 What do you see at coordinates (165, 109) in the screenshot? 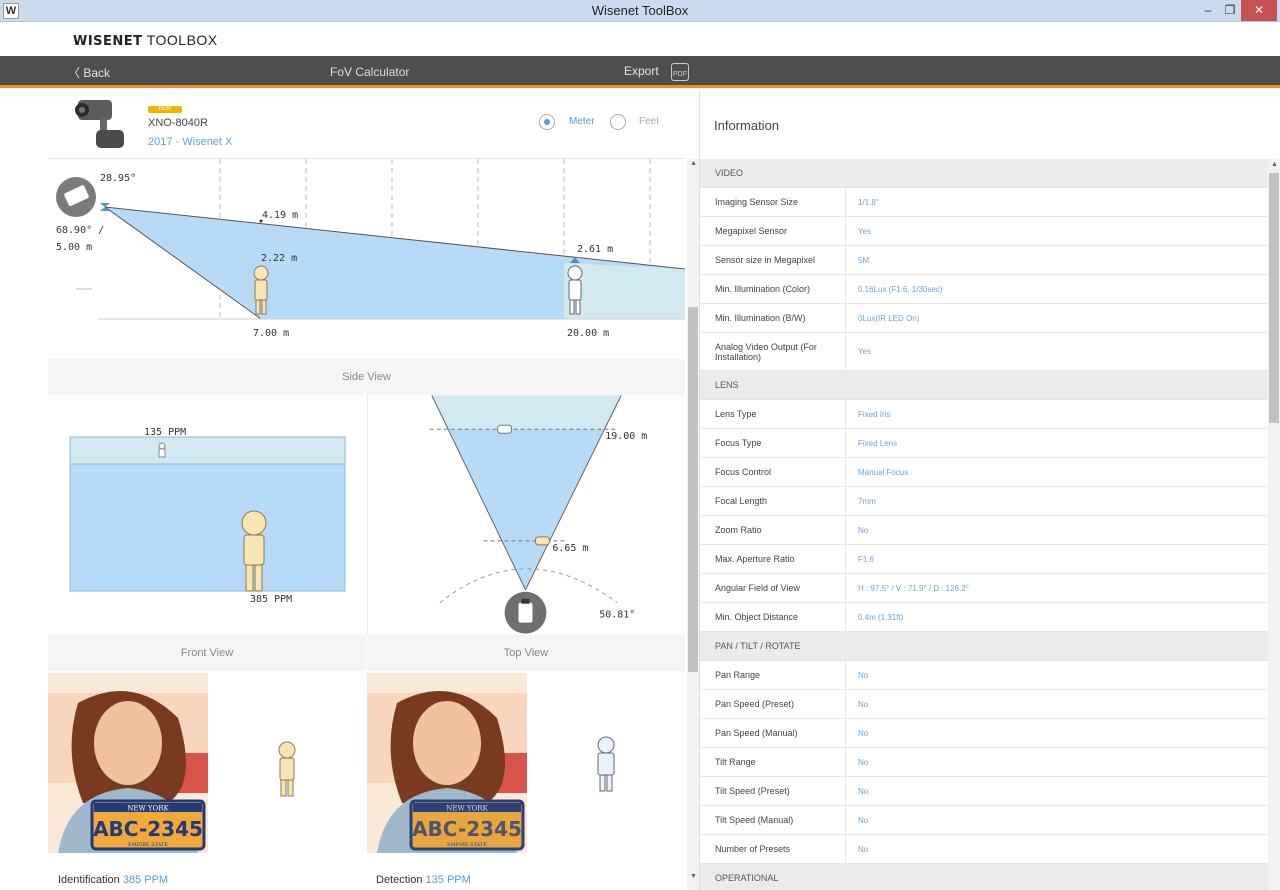
I see `hdr-badge: HDR` at bounding box center [165, 109].